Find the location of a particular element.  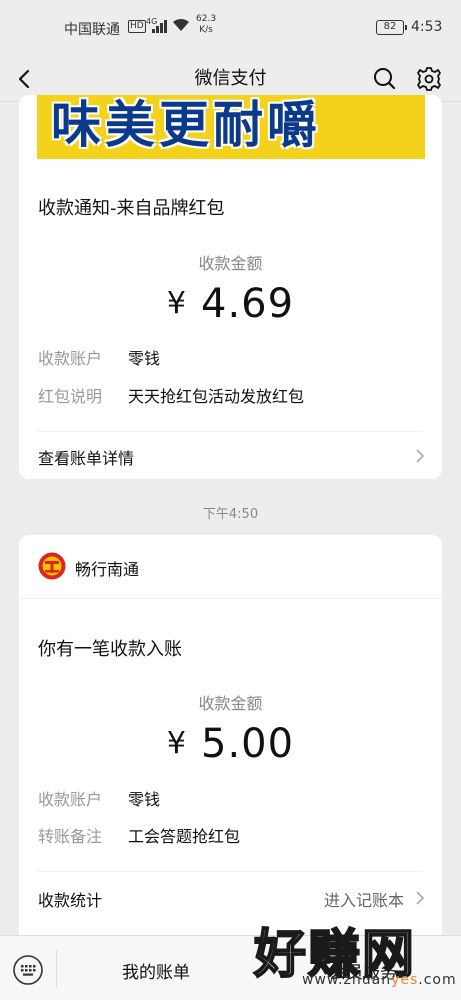

detail-key: 红包说明 is located at coordinates (70, 396).